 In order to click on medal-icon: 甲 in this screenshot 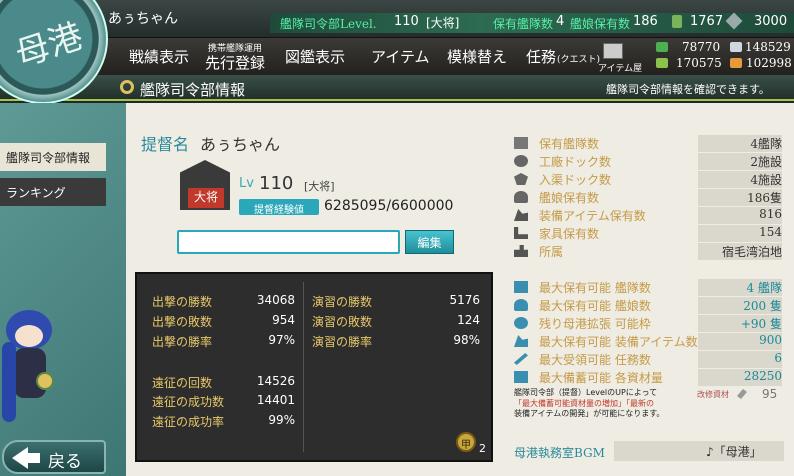, I will do `click(466, 442)`.